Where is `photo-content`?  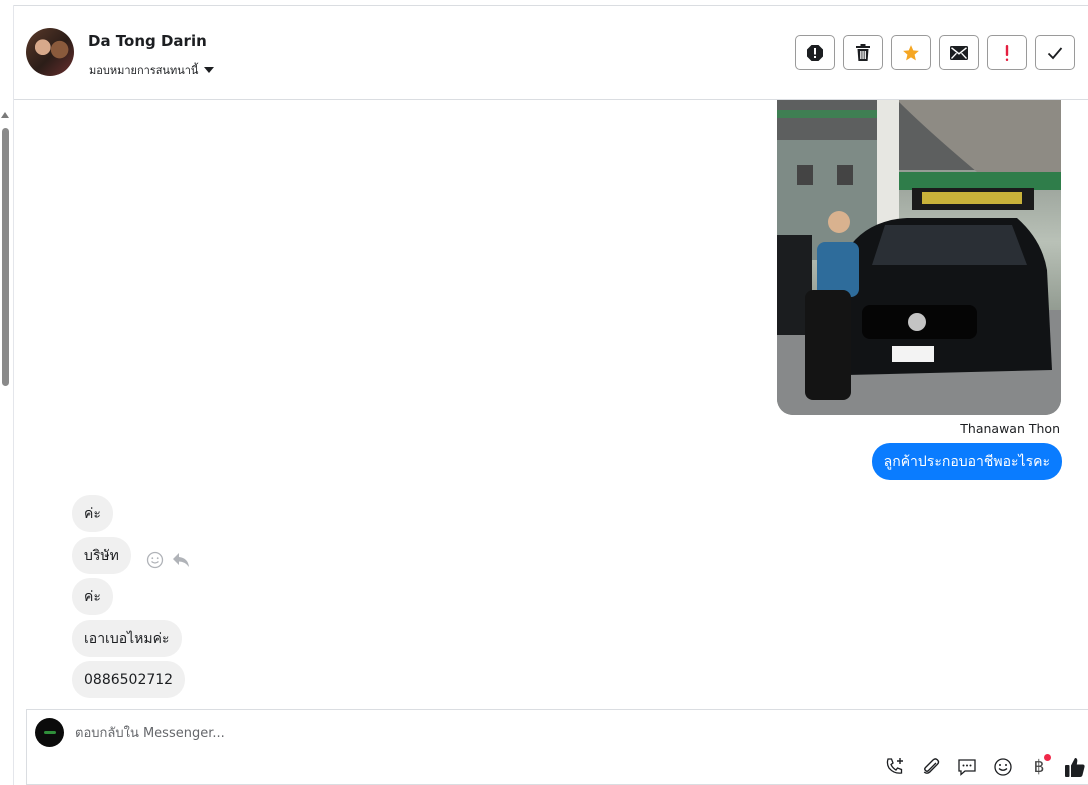
photo-content is located at coordinates (919, 257).